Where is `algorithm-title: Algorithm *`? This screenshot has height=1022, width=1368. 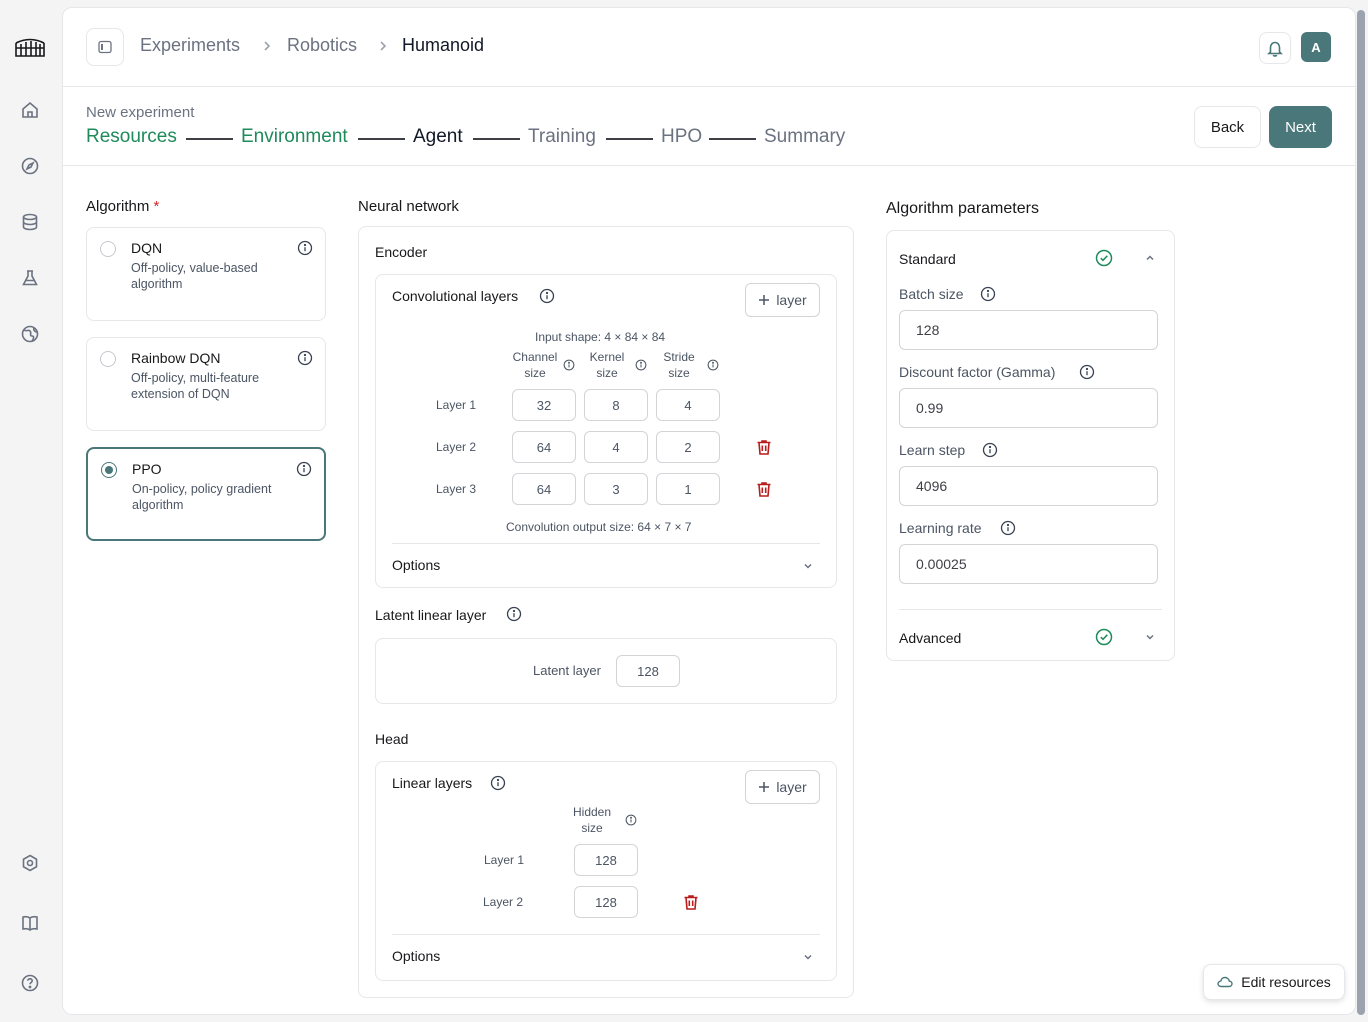
algorithm-title: Algorithm * is located at coordinates (123, 206).